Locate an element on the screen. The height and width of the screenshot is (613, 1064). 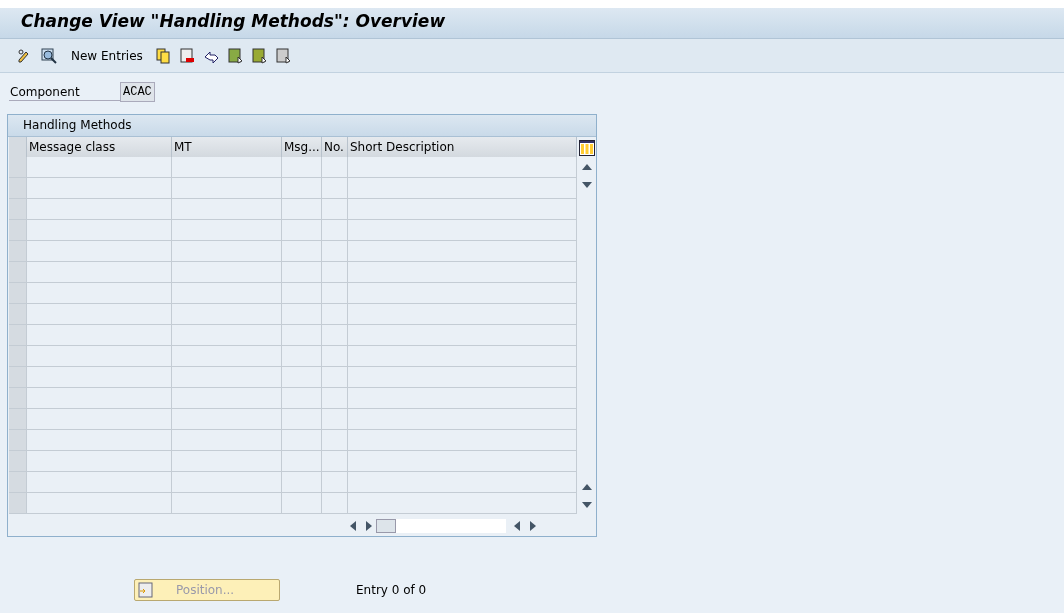
column-header: Message class is located at coordinates (99, 147).